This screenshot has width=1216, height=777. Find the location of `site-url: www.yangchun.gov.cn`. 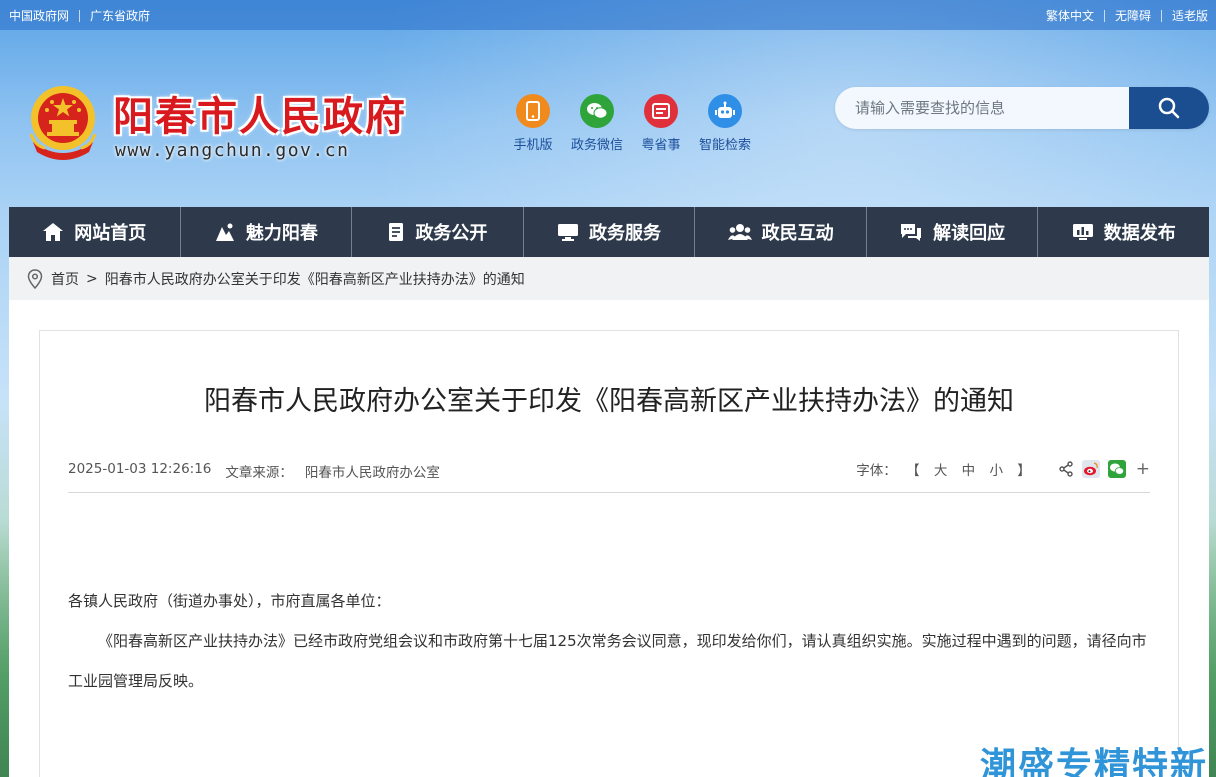

site-url: www.yangchun.gov.cn is located at coordinates (232, 150).